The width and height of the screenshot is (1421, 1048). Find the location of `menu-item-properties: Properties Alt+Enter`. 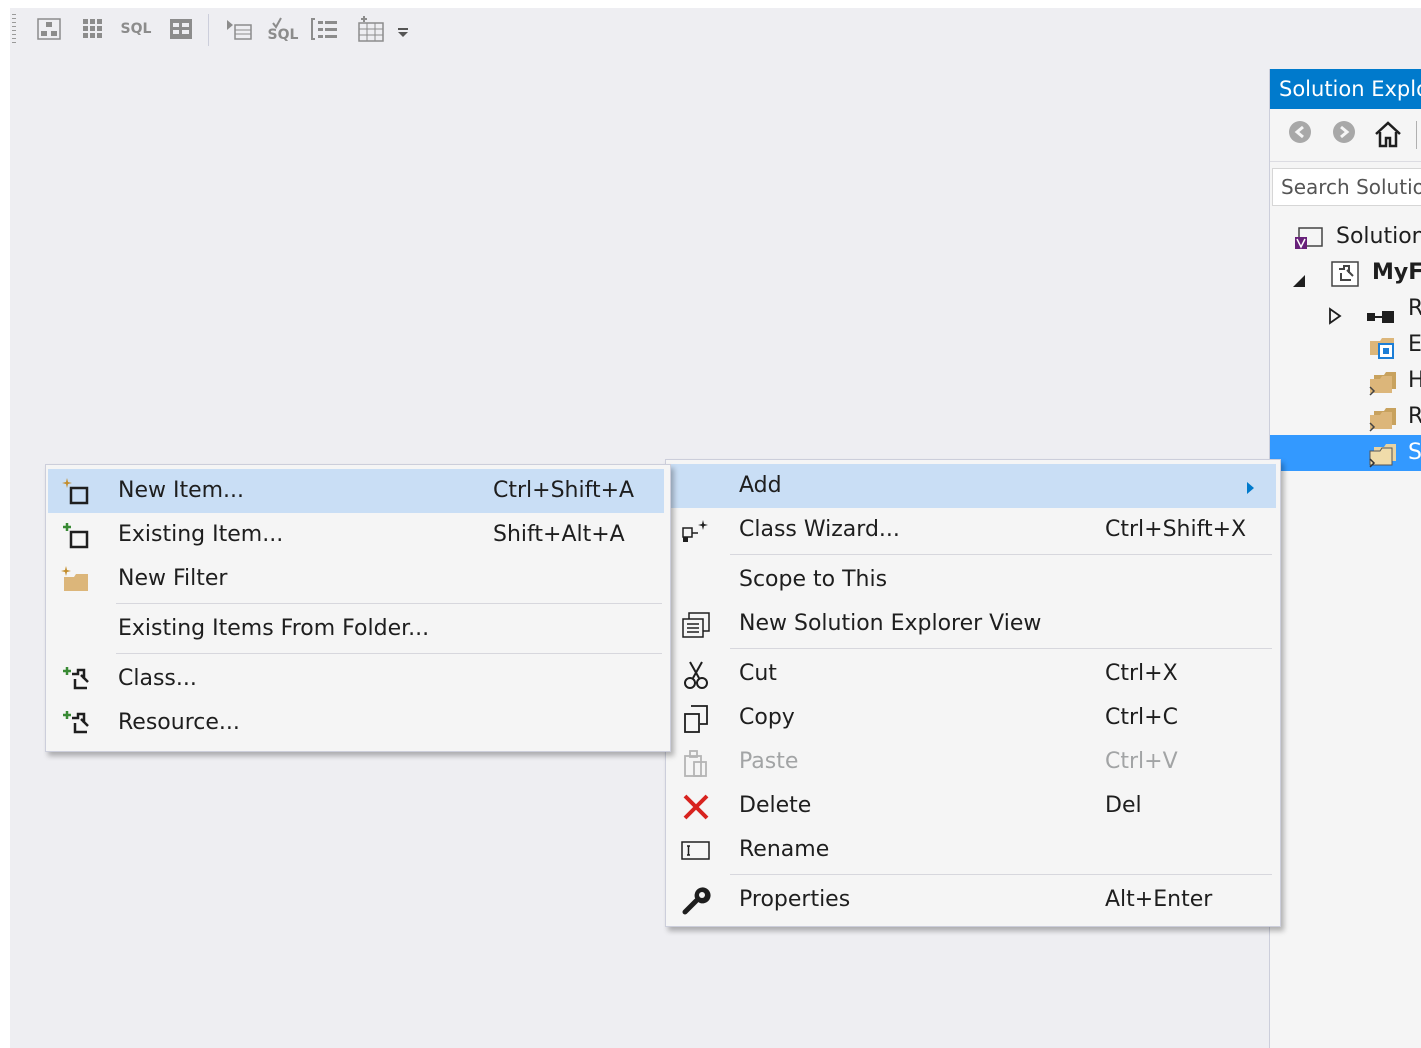

menu-item-properties: Properties Alt+Enter is located at coordinates (972, 900).